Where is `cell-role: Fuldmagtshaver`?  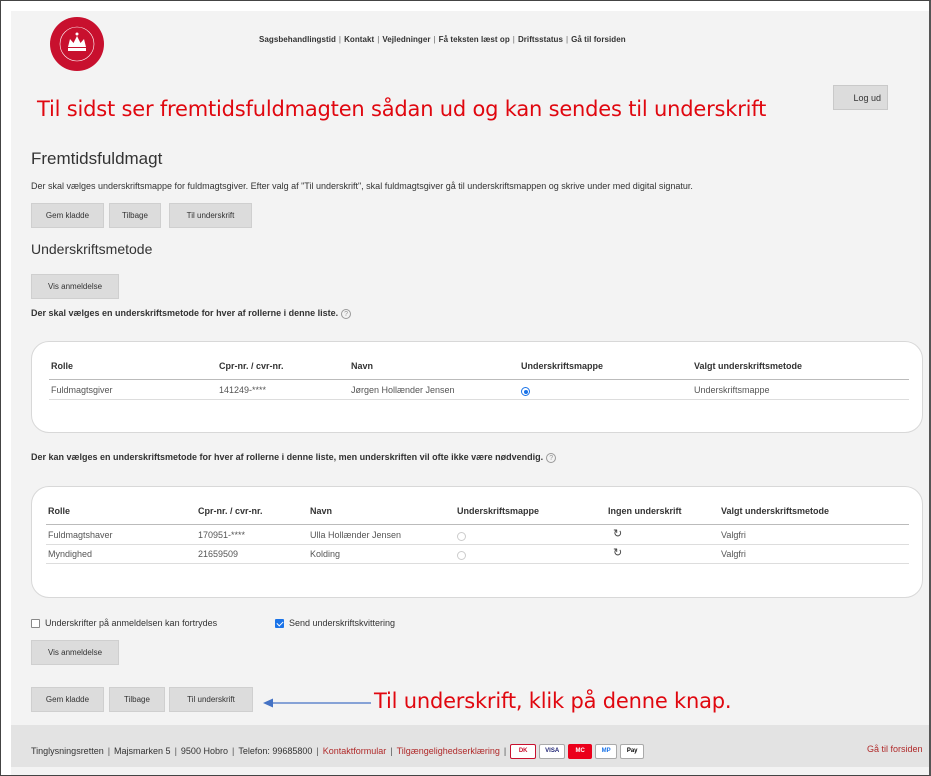
cell-role: Fuldmagtshaver is located at coordinates (80, 535).